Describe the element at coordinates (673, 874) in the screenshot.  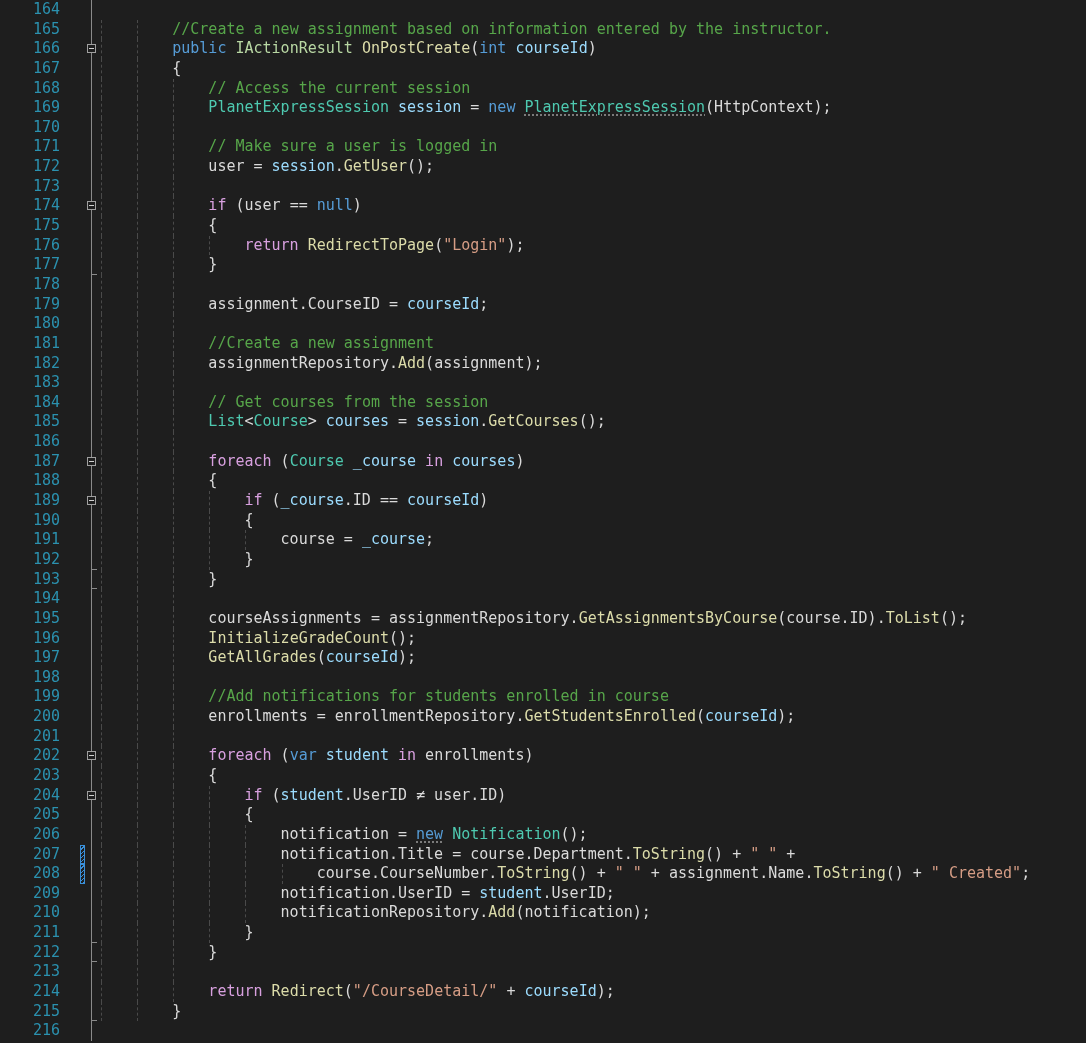
I see `code-line: course.CourseNumber.ToString() + " " + assignment.Name.ToString() + " Created";` at that location.